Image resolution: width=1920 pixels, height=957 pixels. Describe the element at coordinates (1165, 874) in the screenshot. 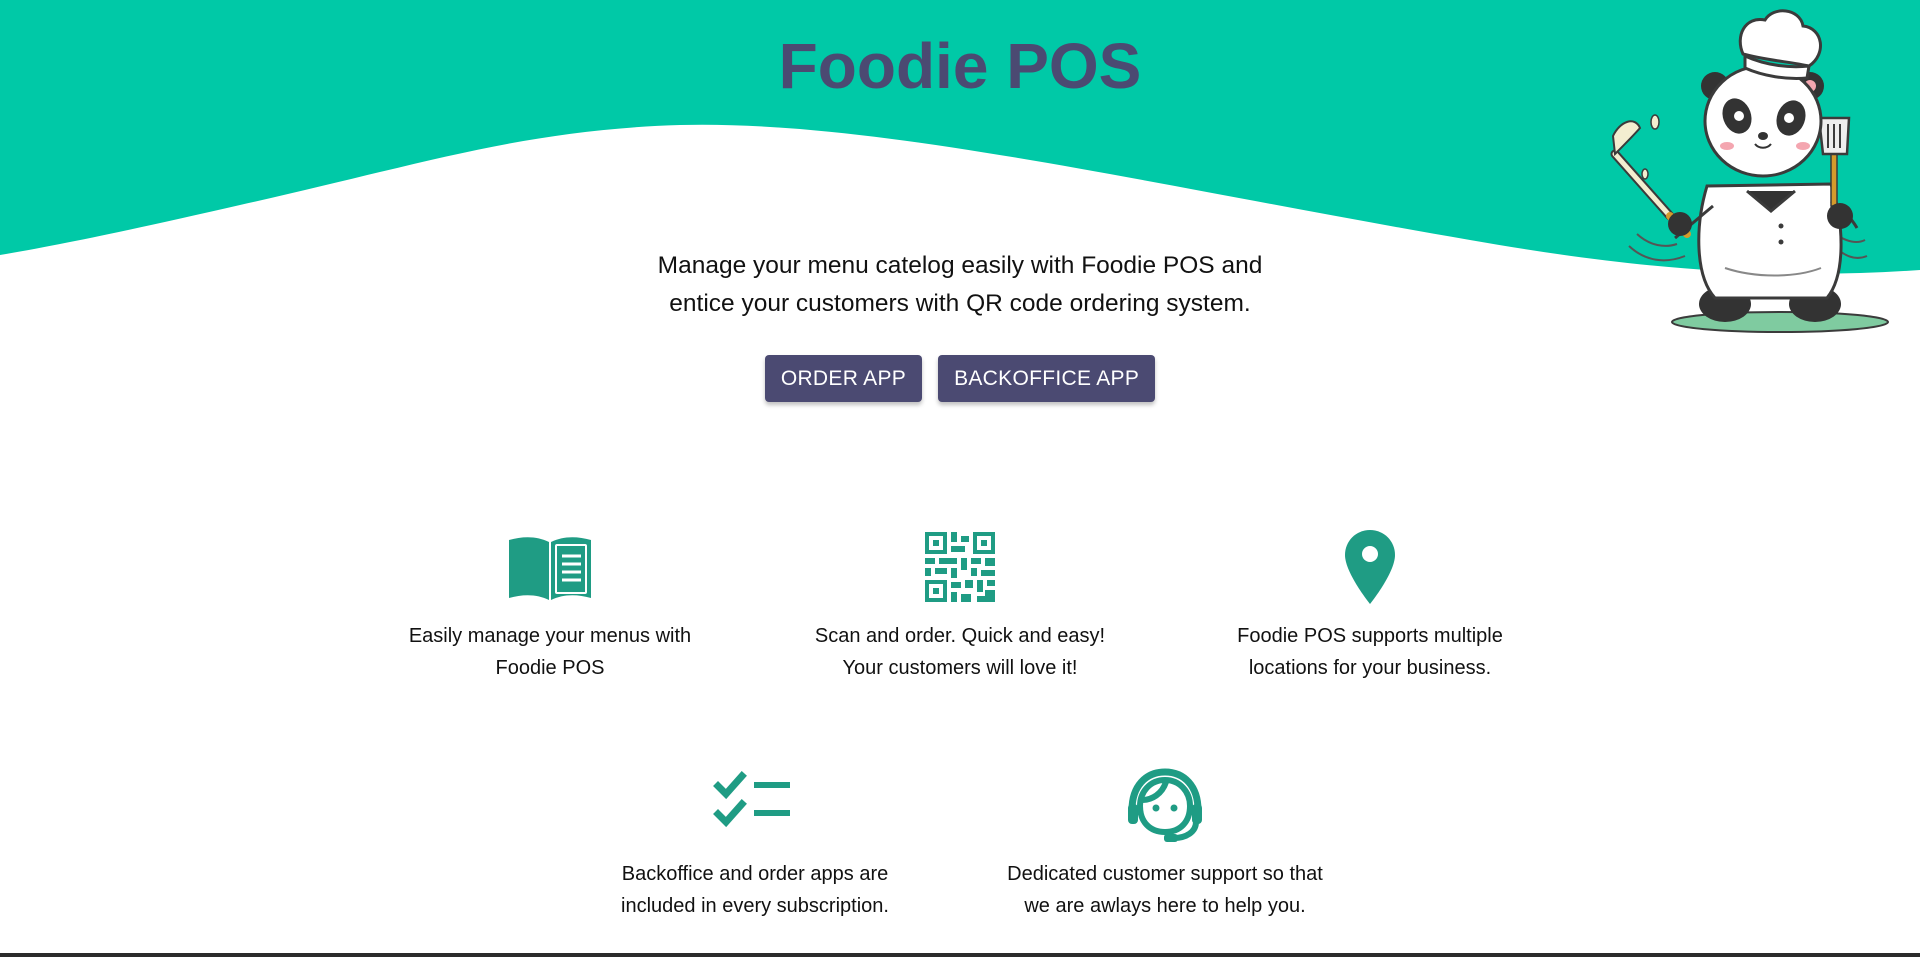

I see `feature-line: Dedicated customer support so that` at that location.